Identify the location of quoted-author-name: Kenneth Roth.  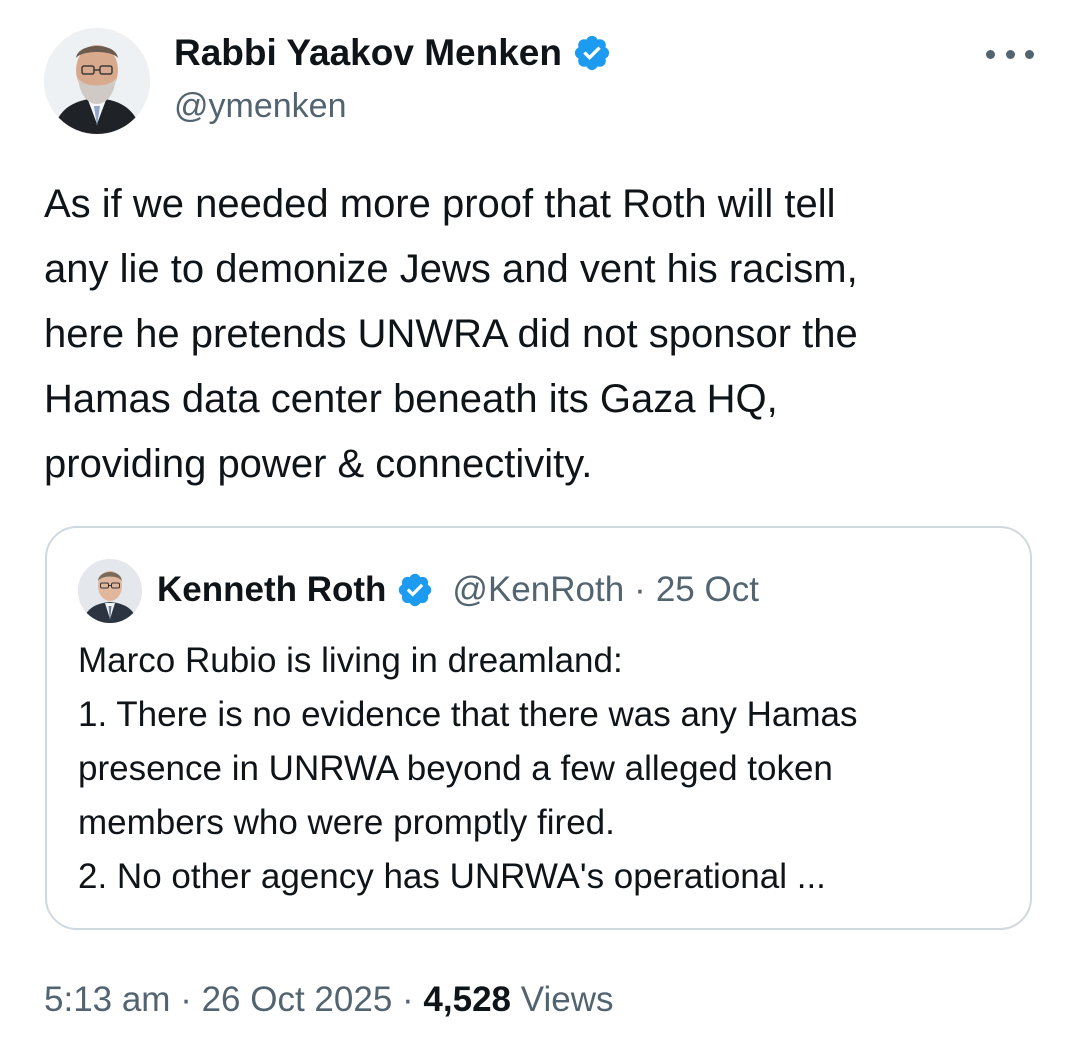
(271, 590).